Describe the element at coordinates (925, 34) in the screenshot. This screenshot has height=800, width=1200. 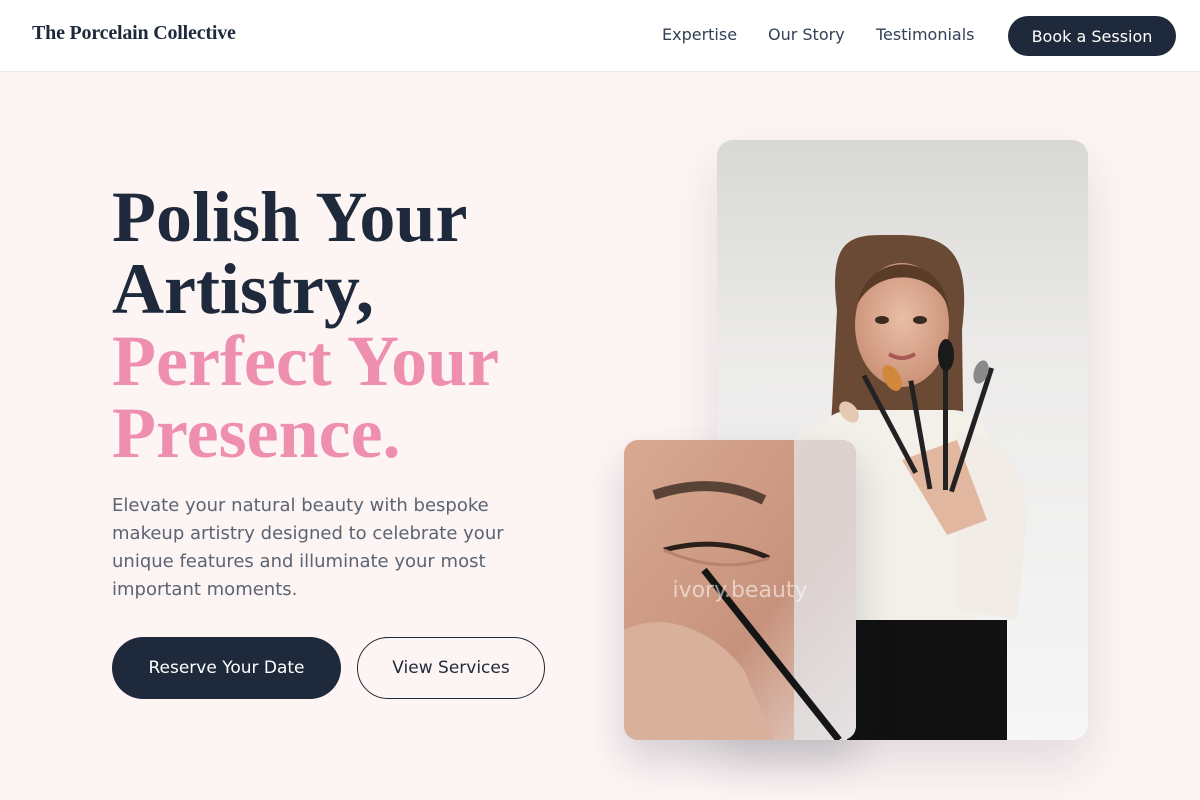
I see `nav-link-testimonials: Testimonials` at that location.